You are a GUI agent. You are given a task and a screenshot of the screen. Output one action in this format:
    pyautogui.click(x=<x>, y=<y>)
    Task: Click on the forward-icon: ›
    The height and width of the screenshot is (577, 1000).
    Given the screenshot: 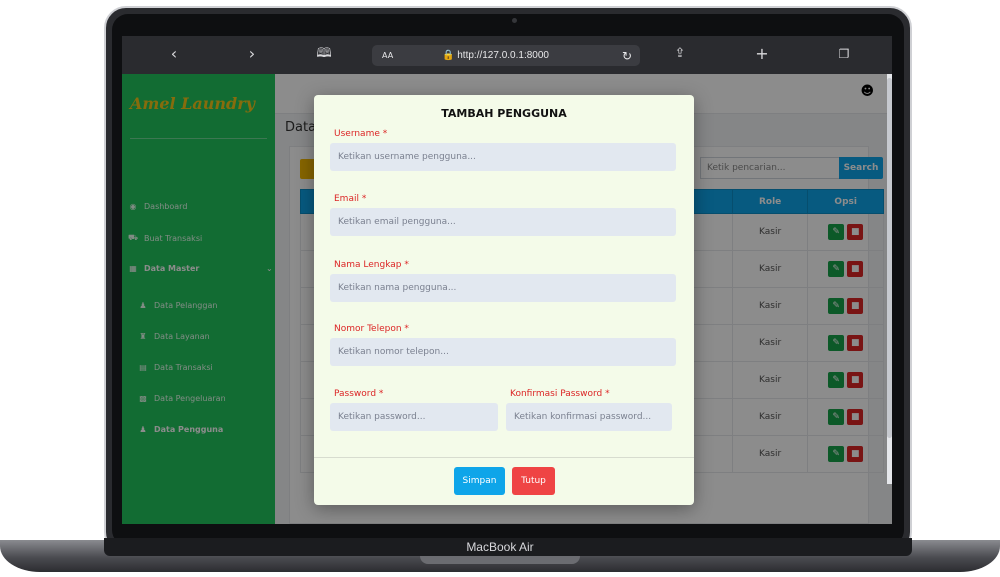 What is the action you would take?
    pyautogui.click(x=252, y=54)
    